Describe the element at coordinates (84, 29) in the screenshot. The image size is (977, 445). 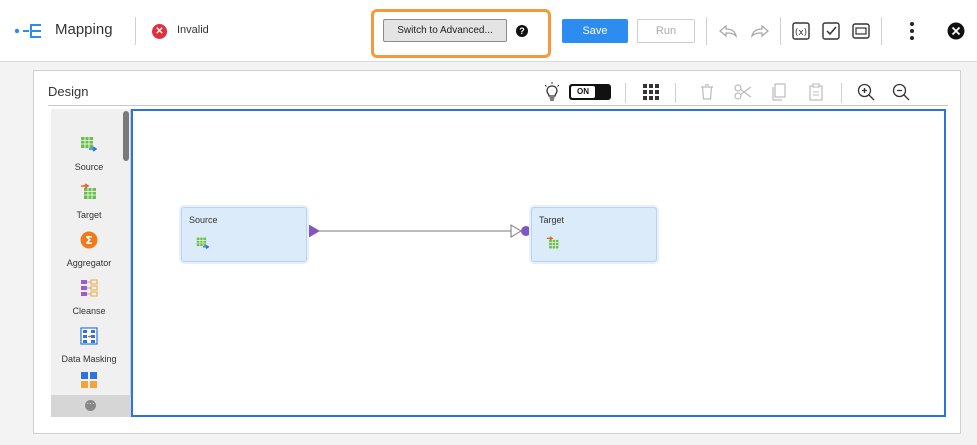
I see `app-title: Mapping` at that location.